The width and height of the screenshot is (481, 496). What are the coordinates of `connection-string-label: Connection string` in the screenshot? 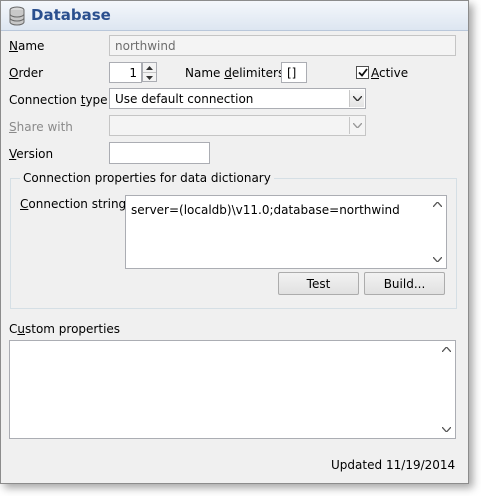 It's located at (73, 204).